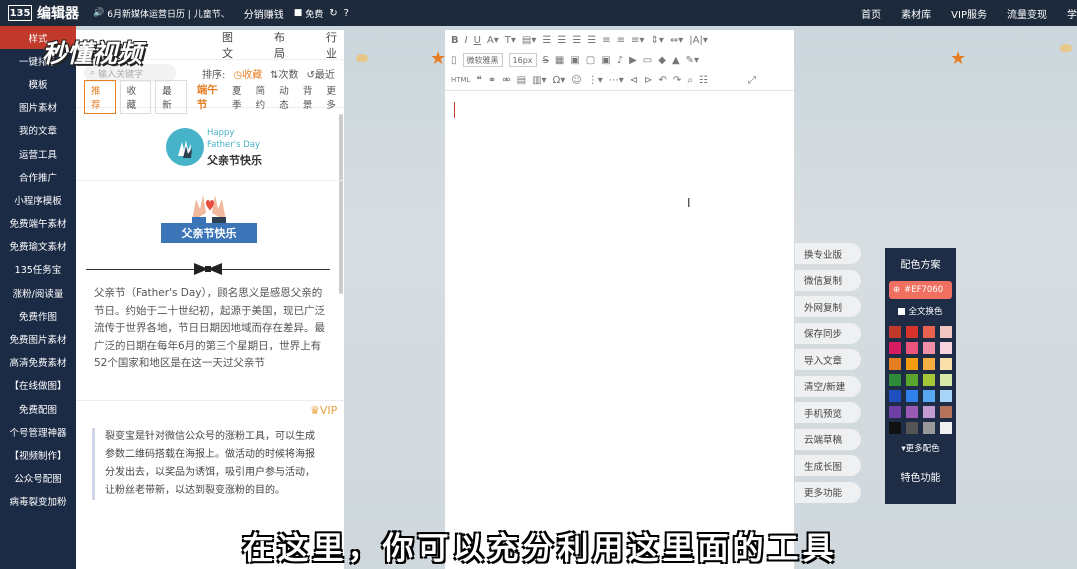  I want to click on sidebar-item-task: 135任务宝, so click(38, 269).